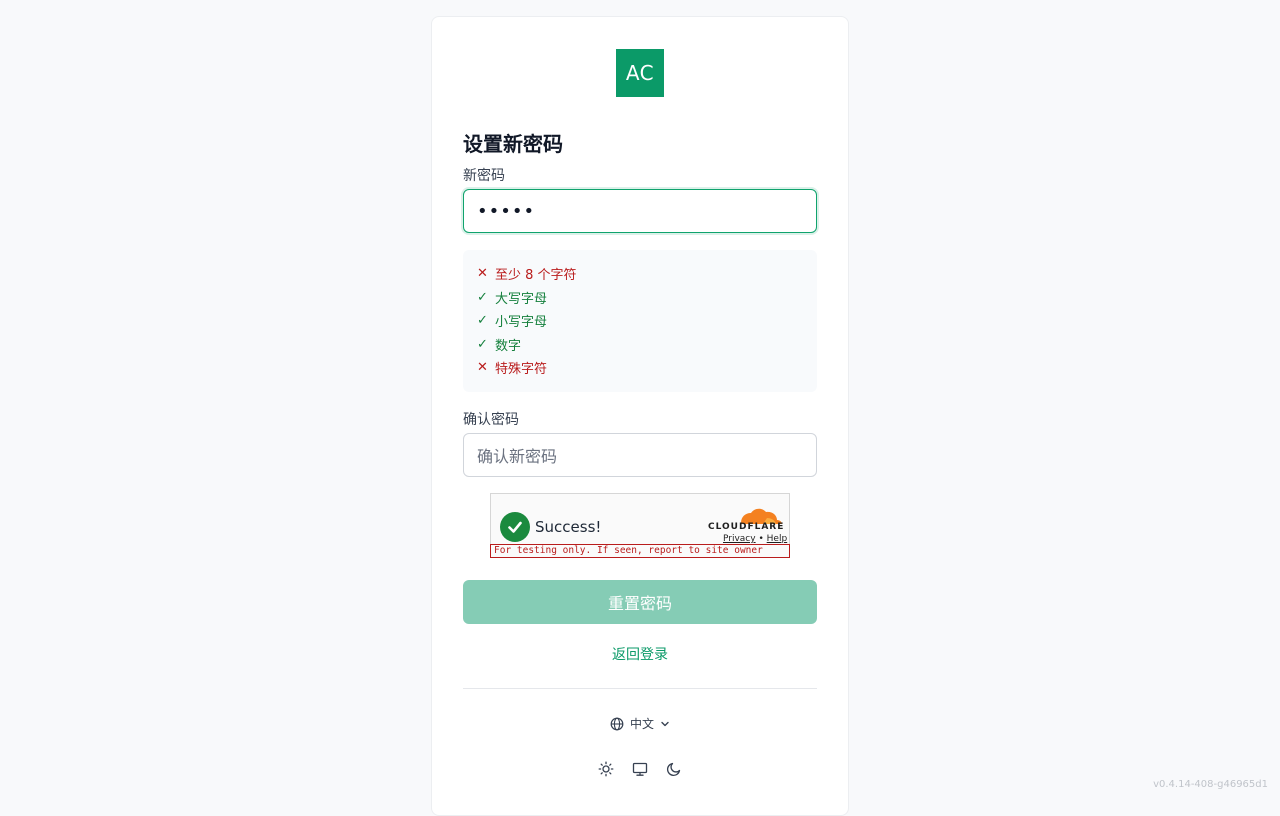 The image size is (1280, 816). I want to click on turnstile-links: Privacy • Help, so click(755, 539).